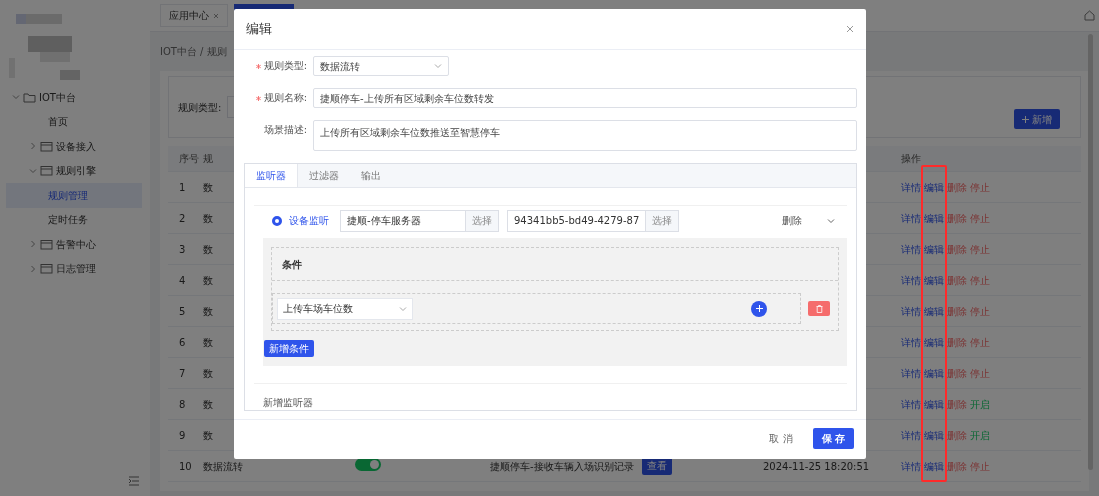 This screenshot has height=496, width=1099. I want to click on add-listener-link: 新增监听器, so click(550, 396).